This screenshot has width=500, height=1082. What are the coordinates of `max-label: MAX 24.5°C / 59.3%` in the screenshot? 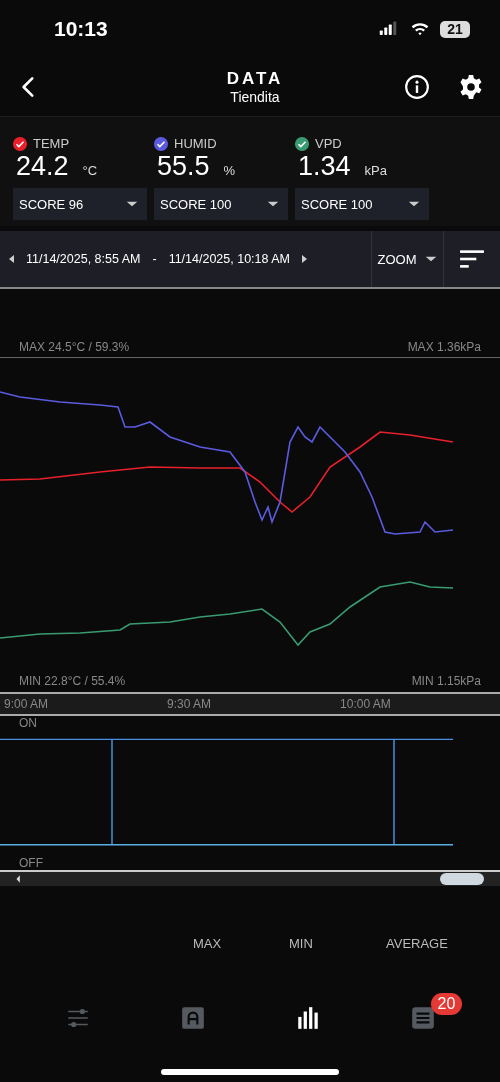 It's located at (74, 348).